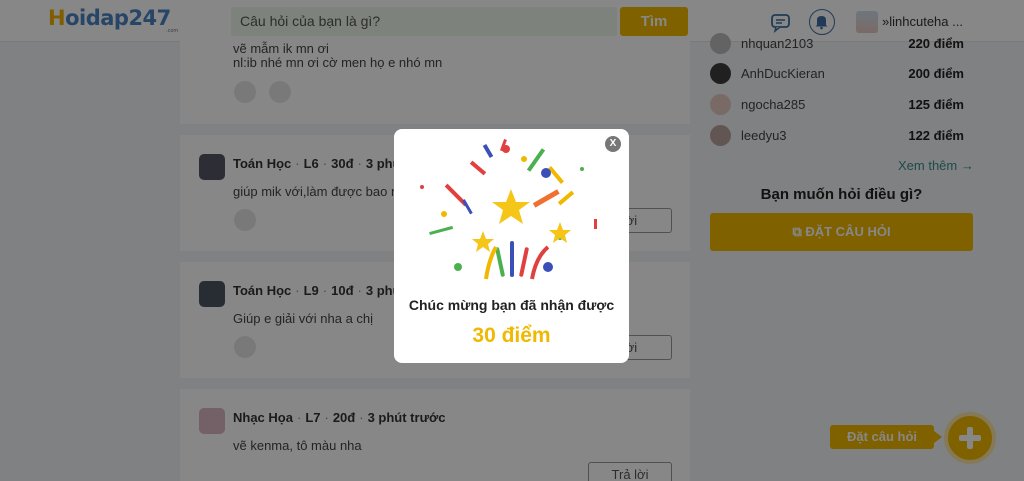 The image size is (1024, 481). Describe the element at coordinates (613, 144) in the screenshot. I see `close-icon: X` at that location.